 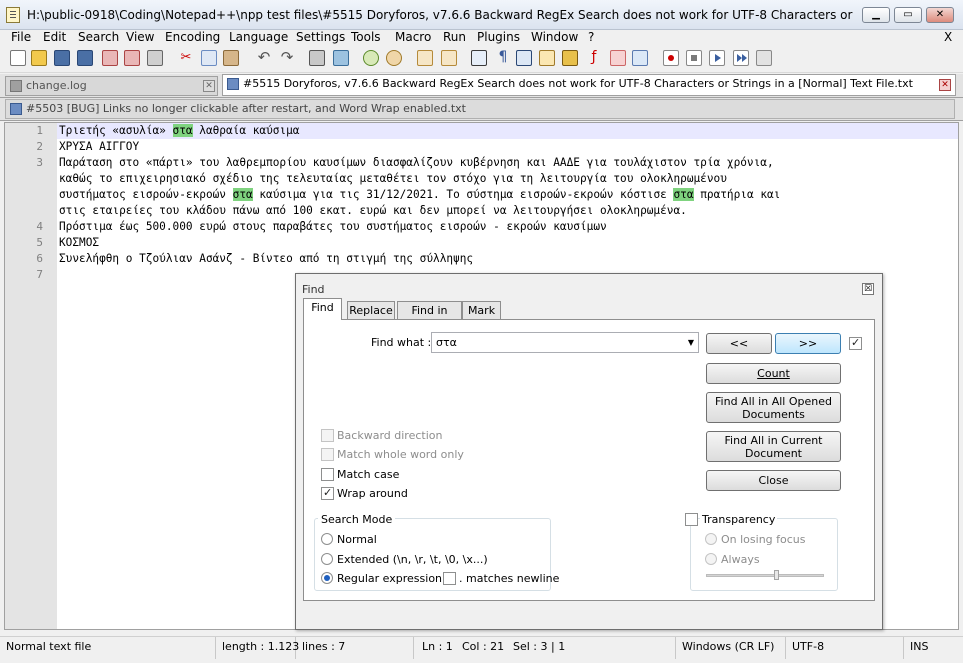 I want to click on text-segment: συστήματος εισροών-εκροών, so click(x=146, y=194).